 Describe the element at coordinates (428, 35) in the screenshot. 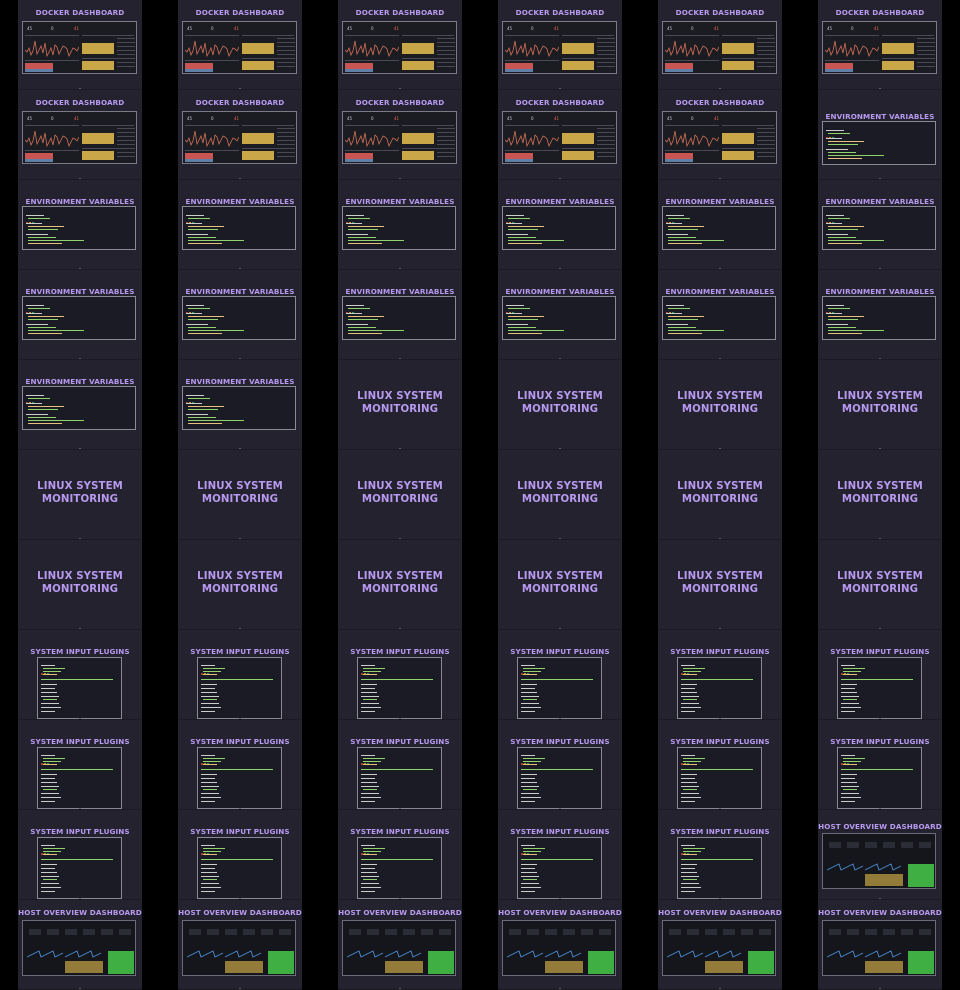

I see `divider` at that location.